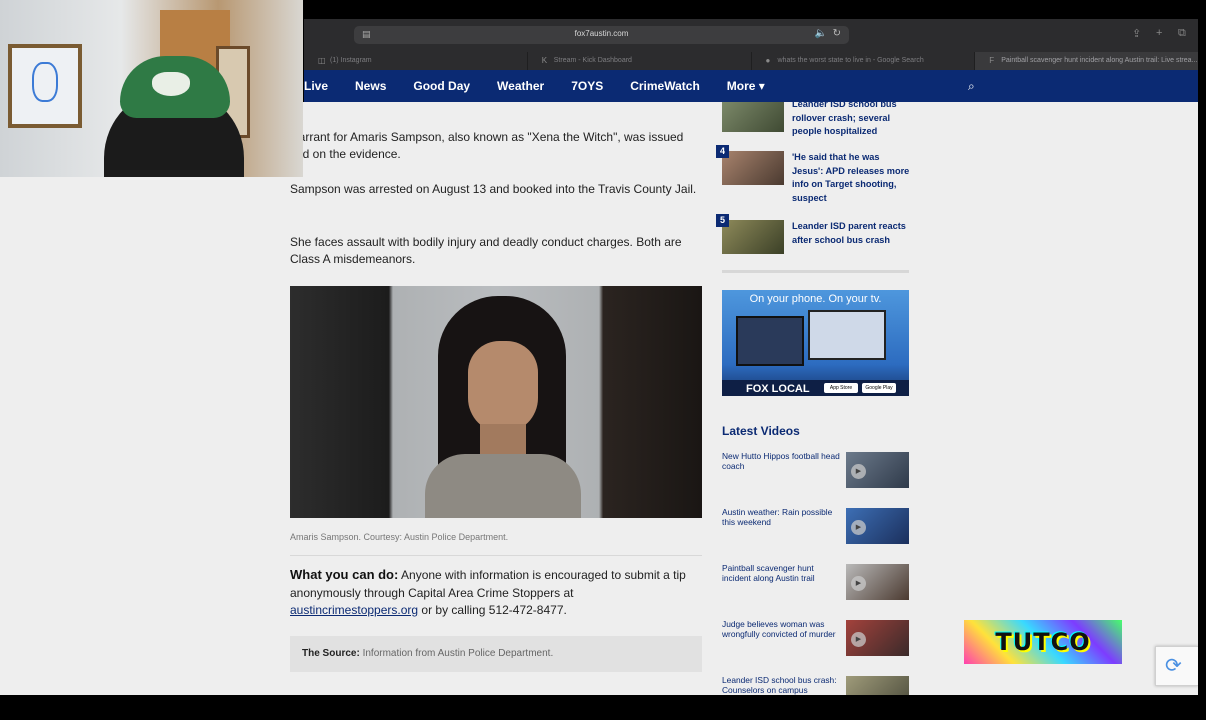 The height and width of the screenshot is (720, 1206). I want to click on nav-news: News, so click(370, 86).